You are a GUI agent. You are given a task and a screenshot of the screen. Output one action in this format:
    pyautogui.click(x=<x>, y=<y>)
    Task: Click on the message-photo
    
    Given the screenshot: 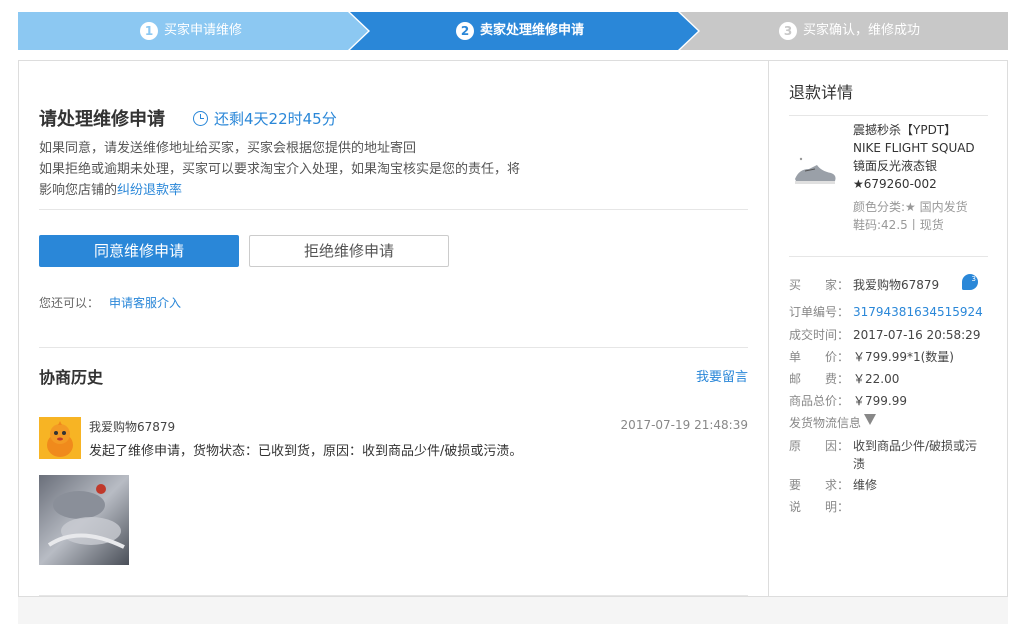 What is the action you would take?
    pyautogui.click(x=84, y=520)
    